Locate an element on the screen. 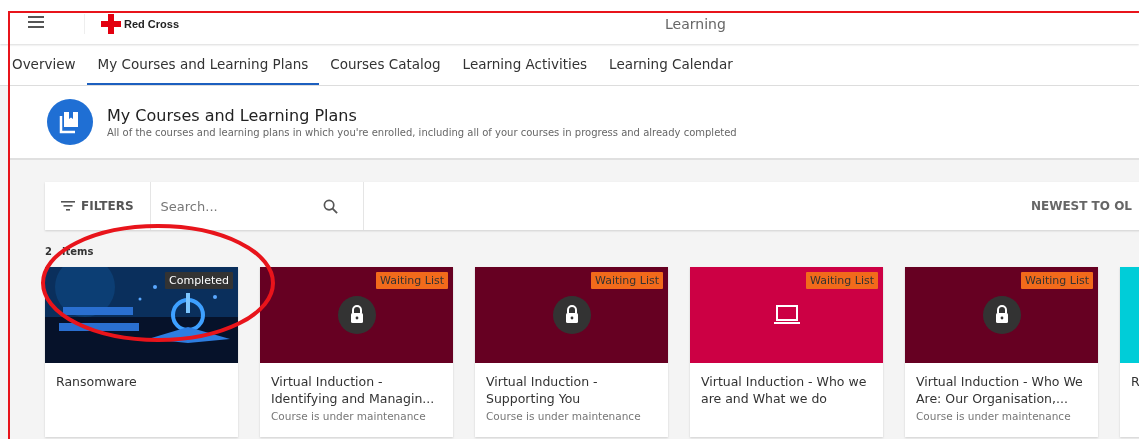  status-badge: Completed is located at coordinates (199, 280).